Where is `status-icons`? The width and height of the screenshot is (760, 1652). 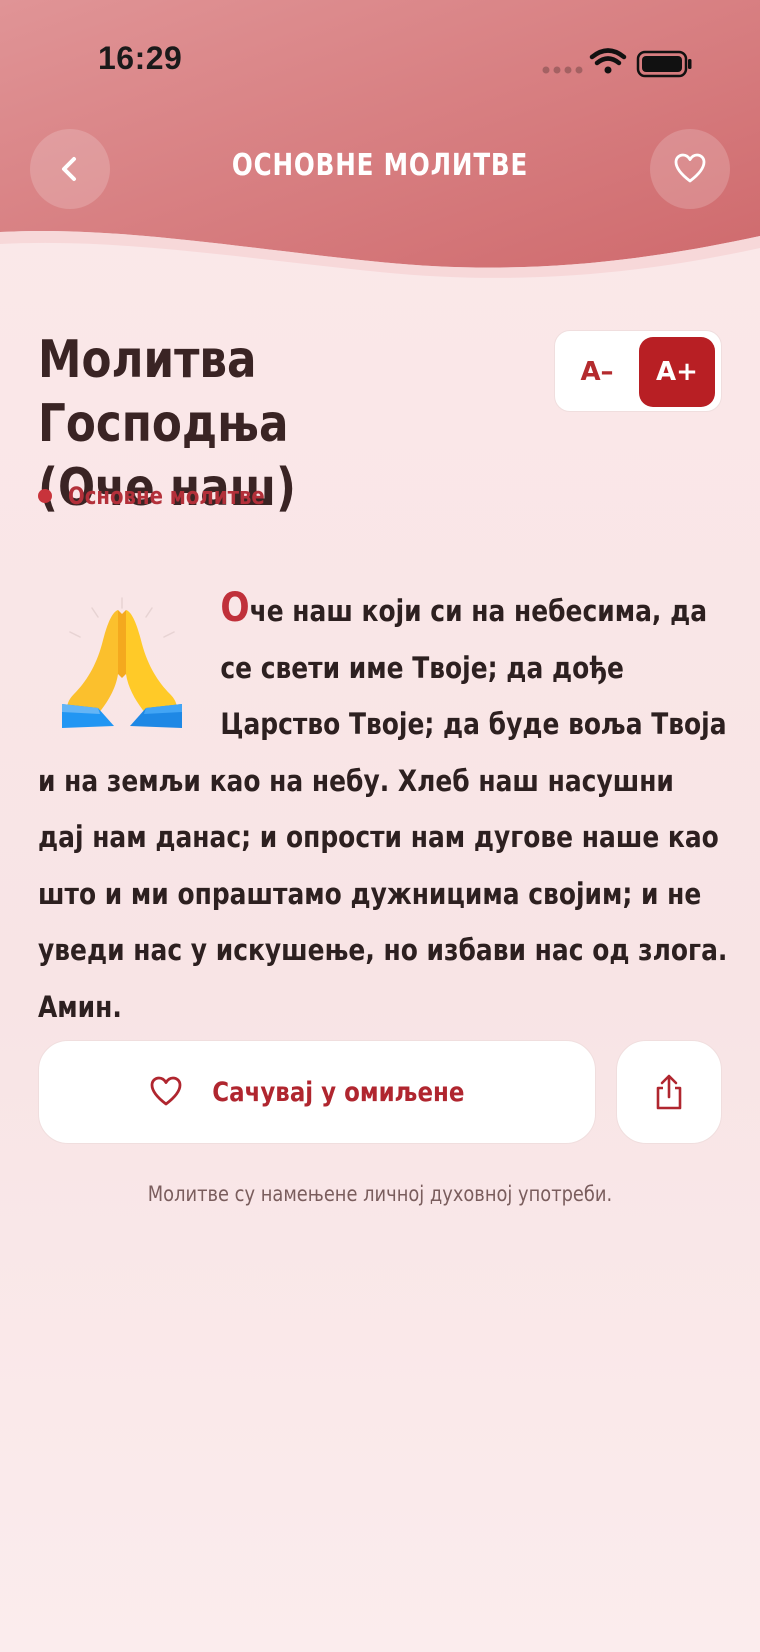
status-icons is located at coordinates (617, 63).